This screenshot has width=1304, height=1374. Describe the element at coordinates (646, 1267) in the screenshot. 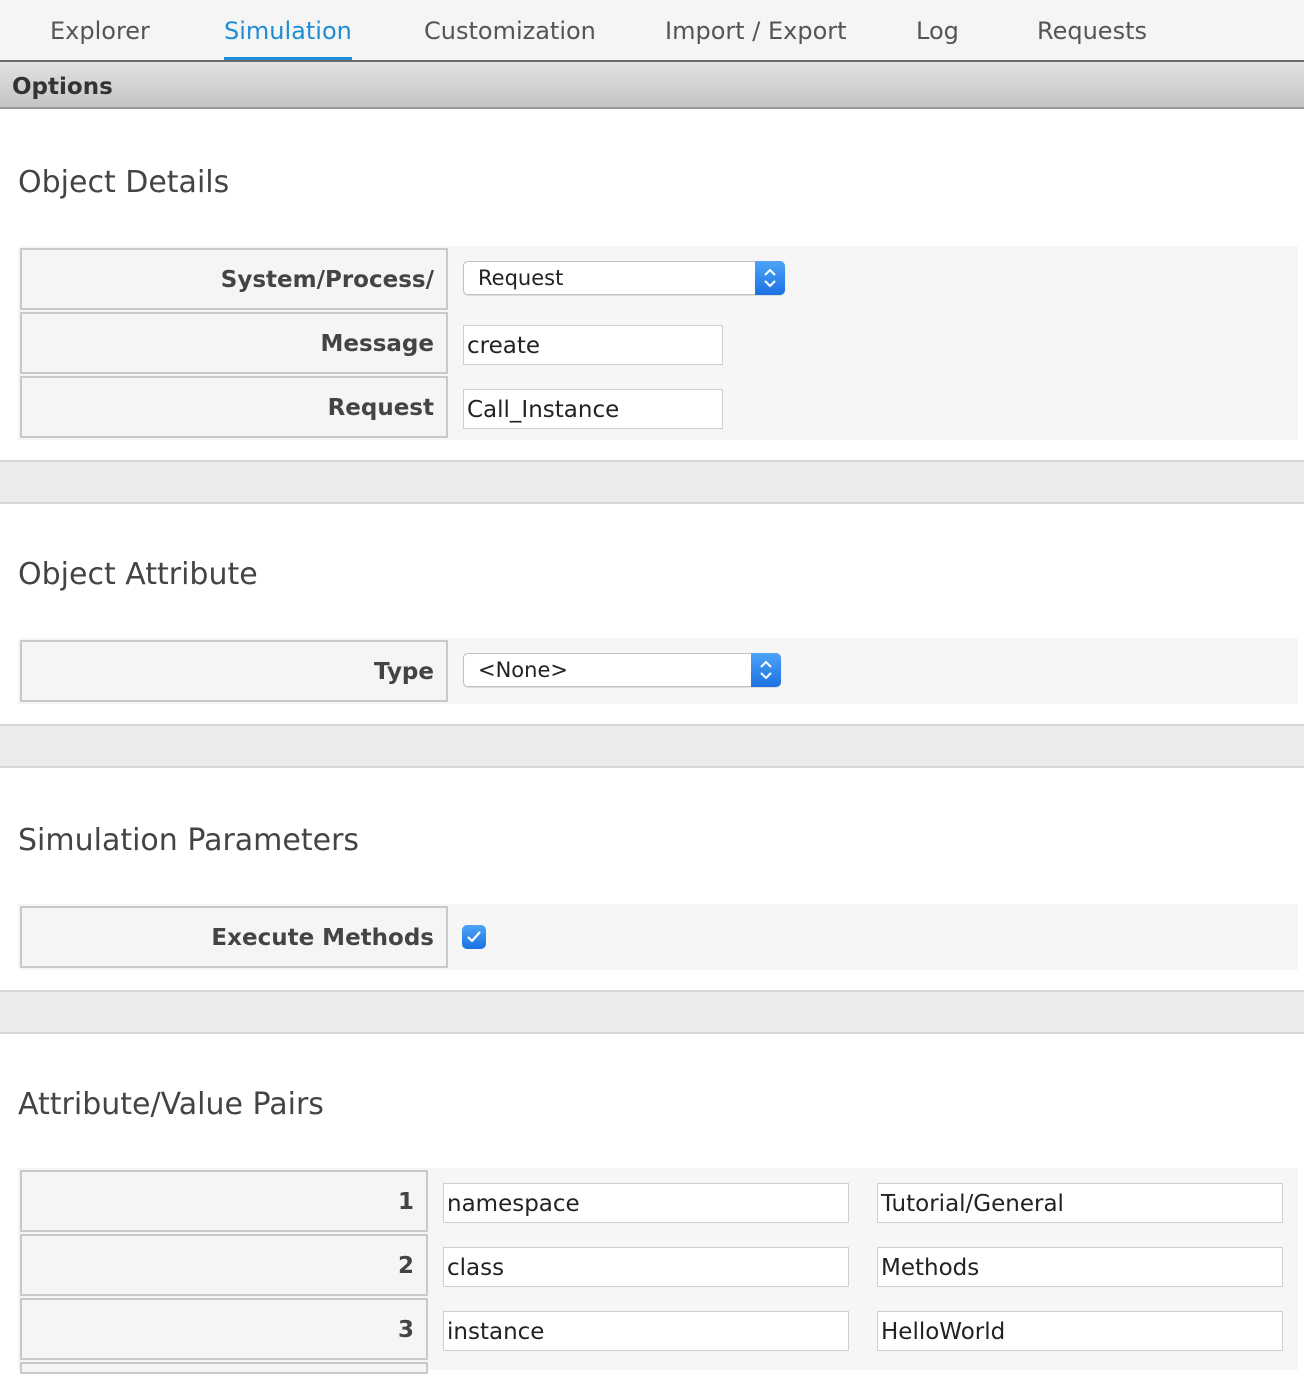

I see `pair-attribute-input: class` at that location.